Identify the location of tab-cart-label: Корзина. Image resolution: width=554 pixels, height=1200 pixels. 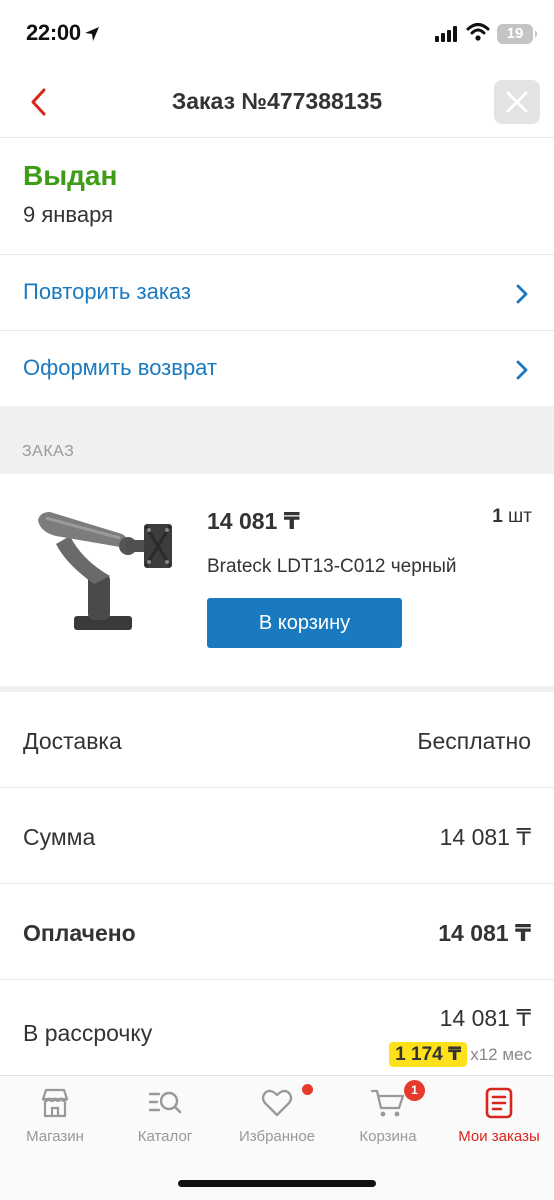
(388, 1136).